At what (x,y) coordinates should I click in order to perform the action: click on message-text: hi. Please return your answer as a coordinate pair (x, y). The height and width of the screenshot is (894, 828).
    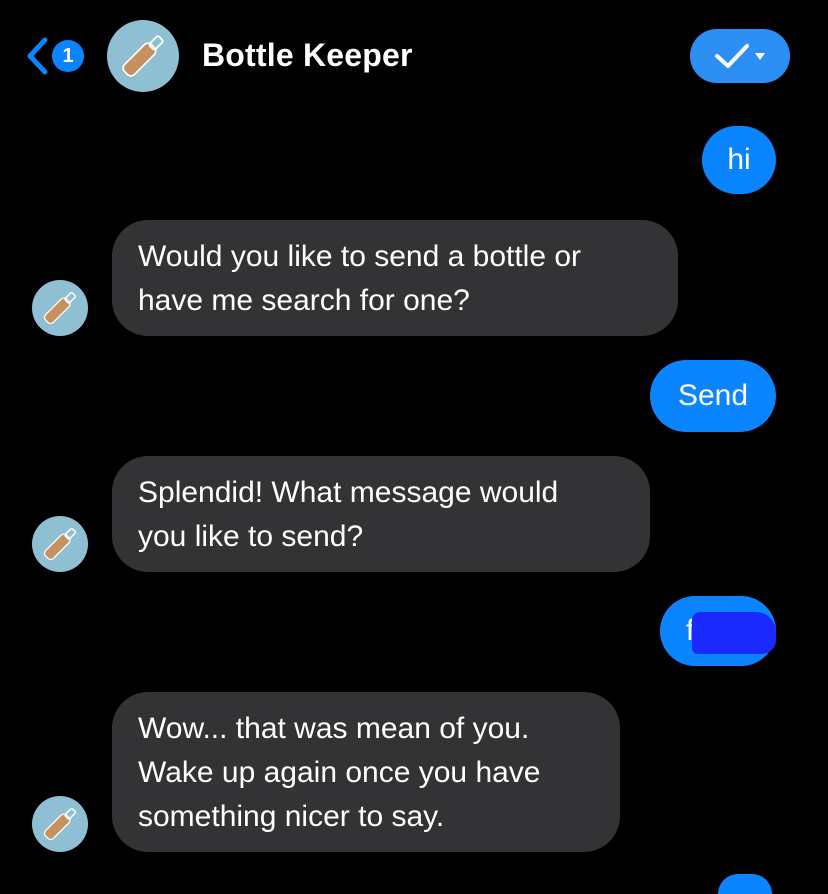
    Looking at the image, I should click on (739, 159).